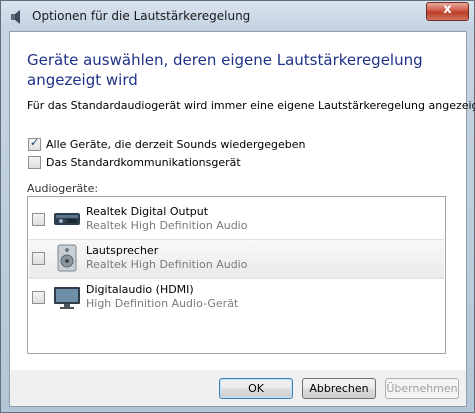 This screenshot has height=413, width=475. I want to click on ok-button: OK, so click(256, 388).